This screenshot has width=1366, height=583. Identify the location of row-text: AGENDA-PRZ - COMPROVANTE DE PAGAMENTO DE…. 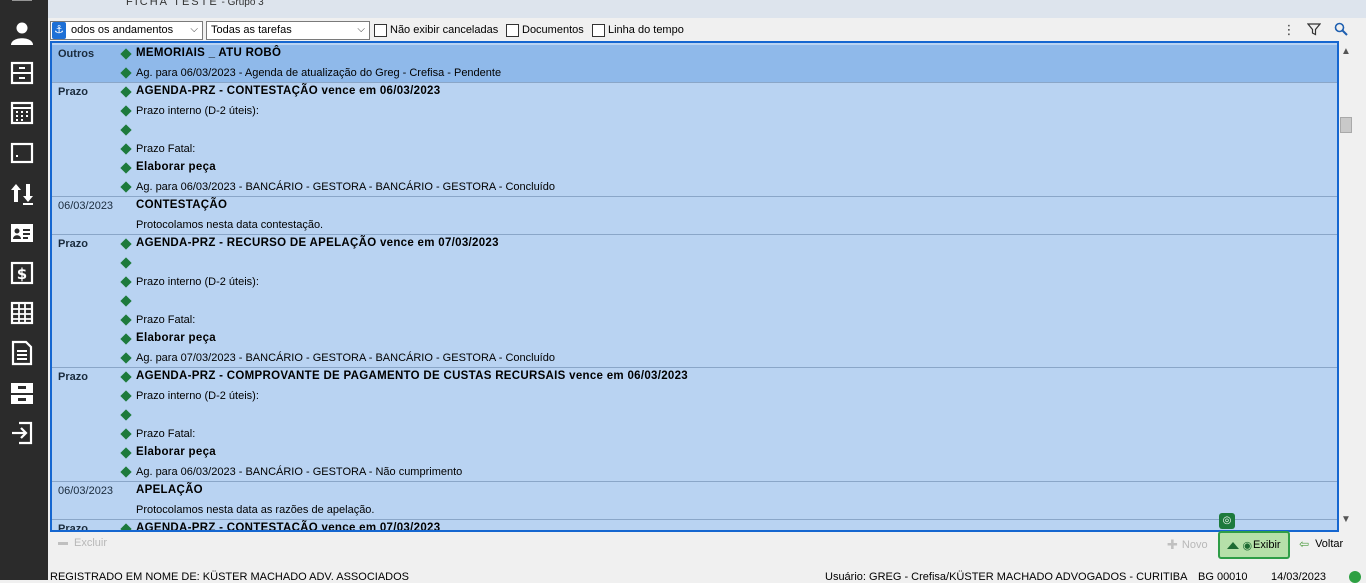
(412, 376).